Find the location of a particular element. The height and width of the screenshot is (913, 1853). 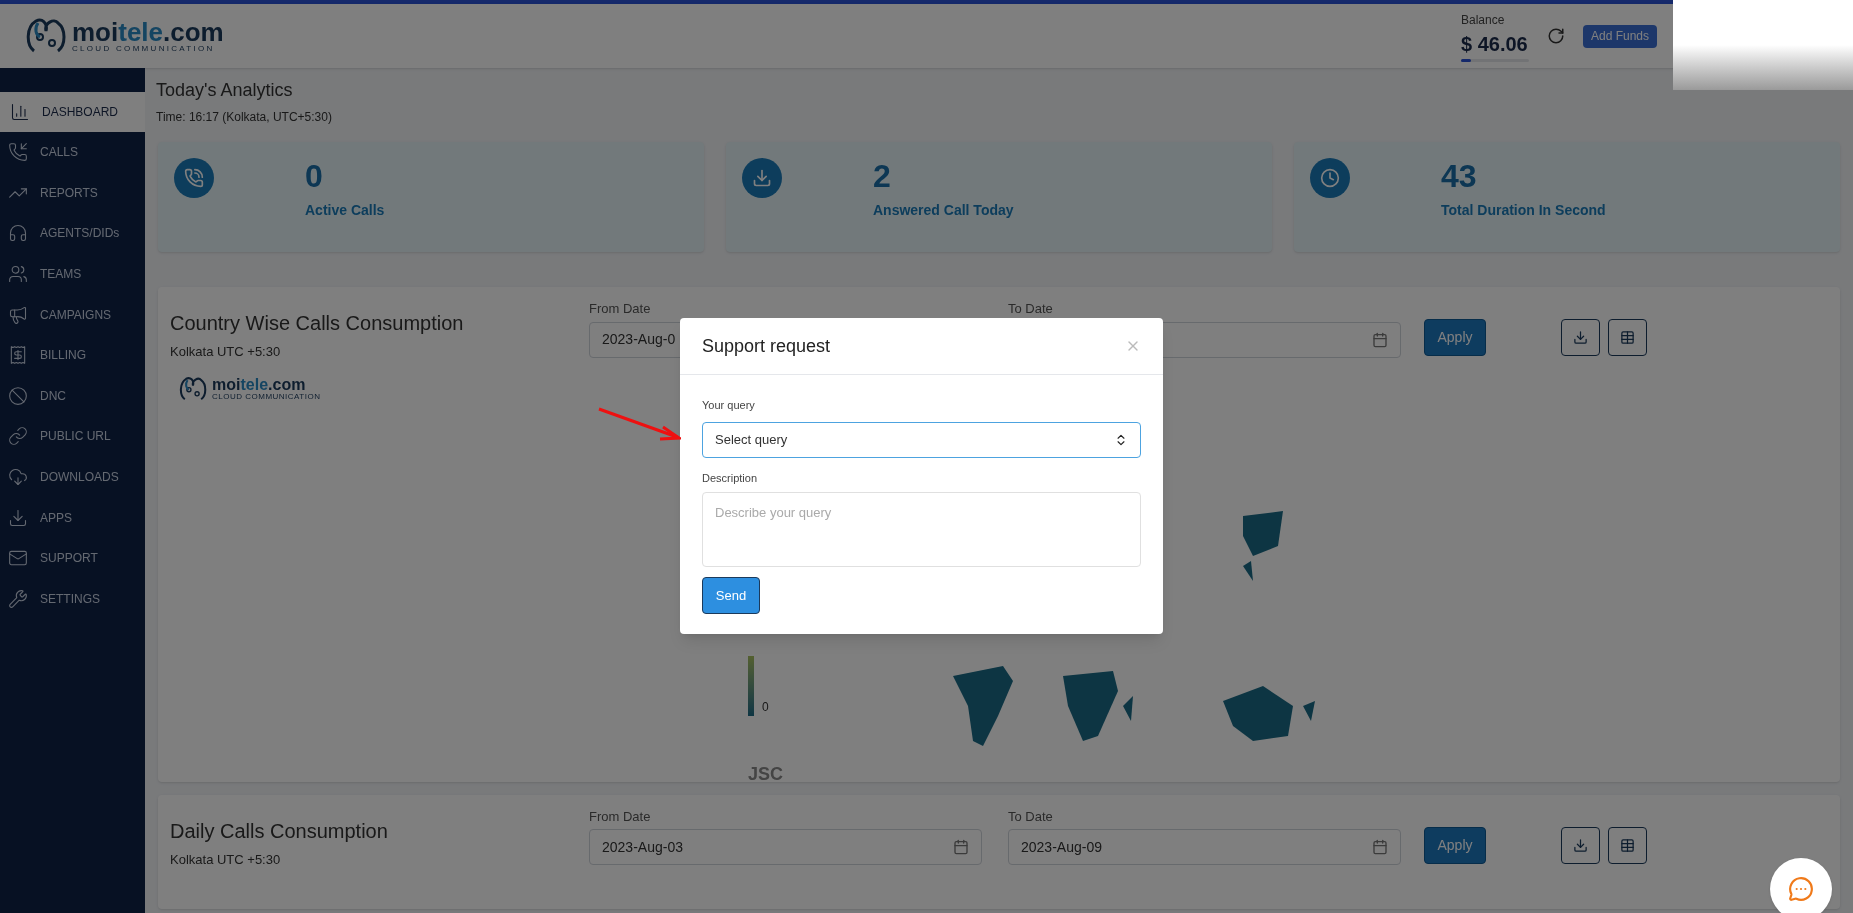

headset-icon is located at coordinates (18, 233).